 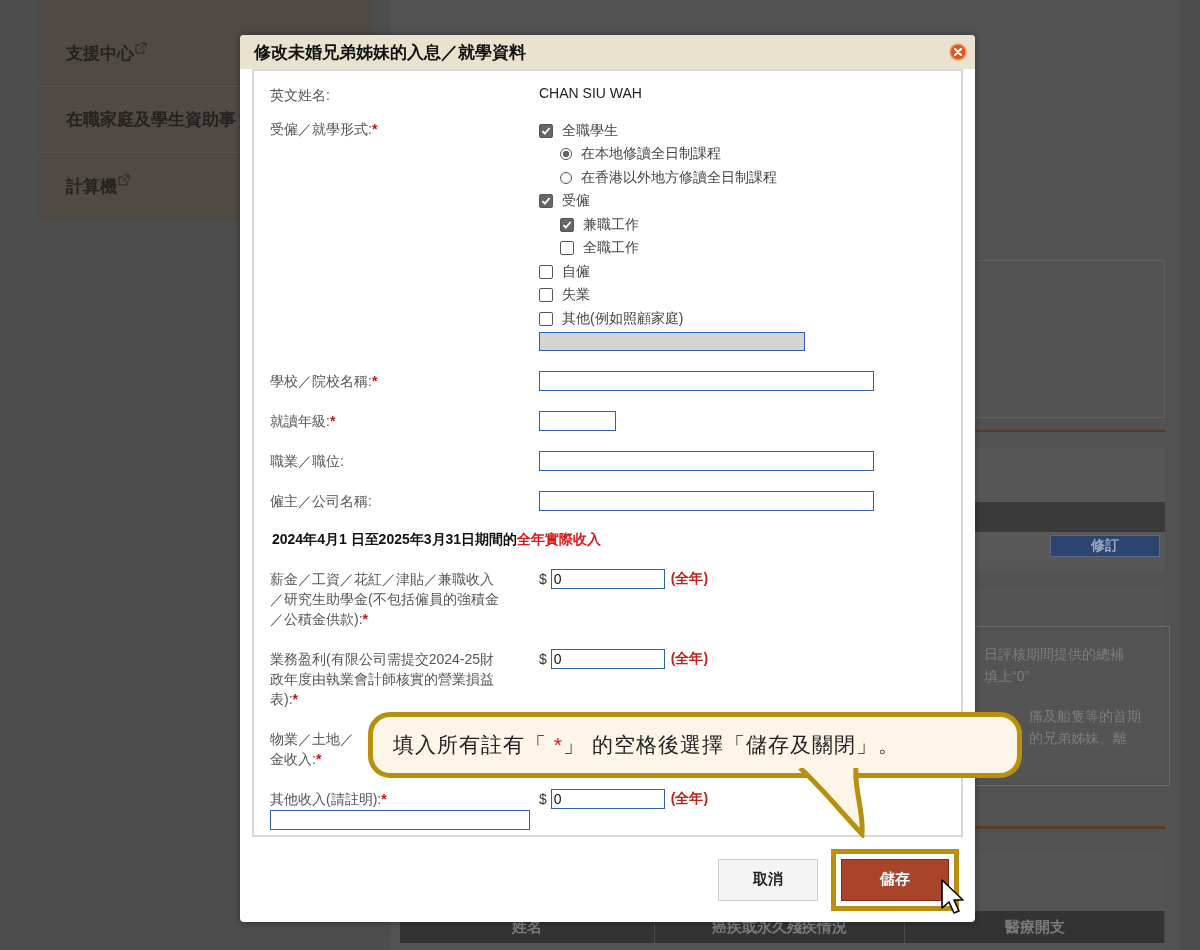 I want to click on option-label: 其他(例如照顧家庭), so click(x=623, y=318).